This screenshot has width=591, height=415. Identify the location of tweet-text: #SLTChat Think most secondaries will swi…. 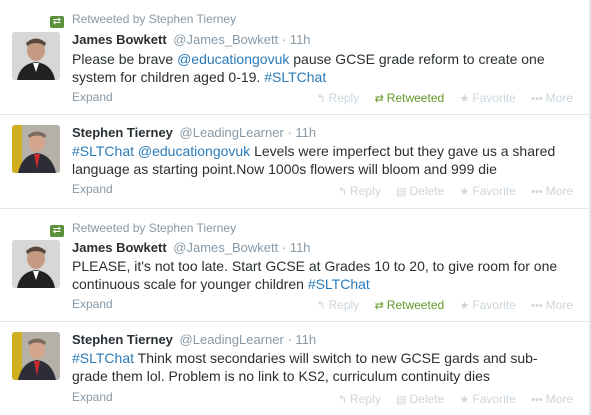
(305, 367).